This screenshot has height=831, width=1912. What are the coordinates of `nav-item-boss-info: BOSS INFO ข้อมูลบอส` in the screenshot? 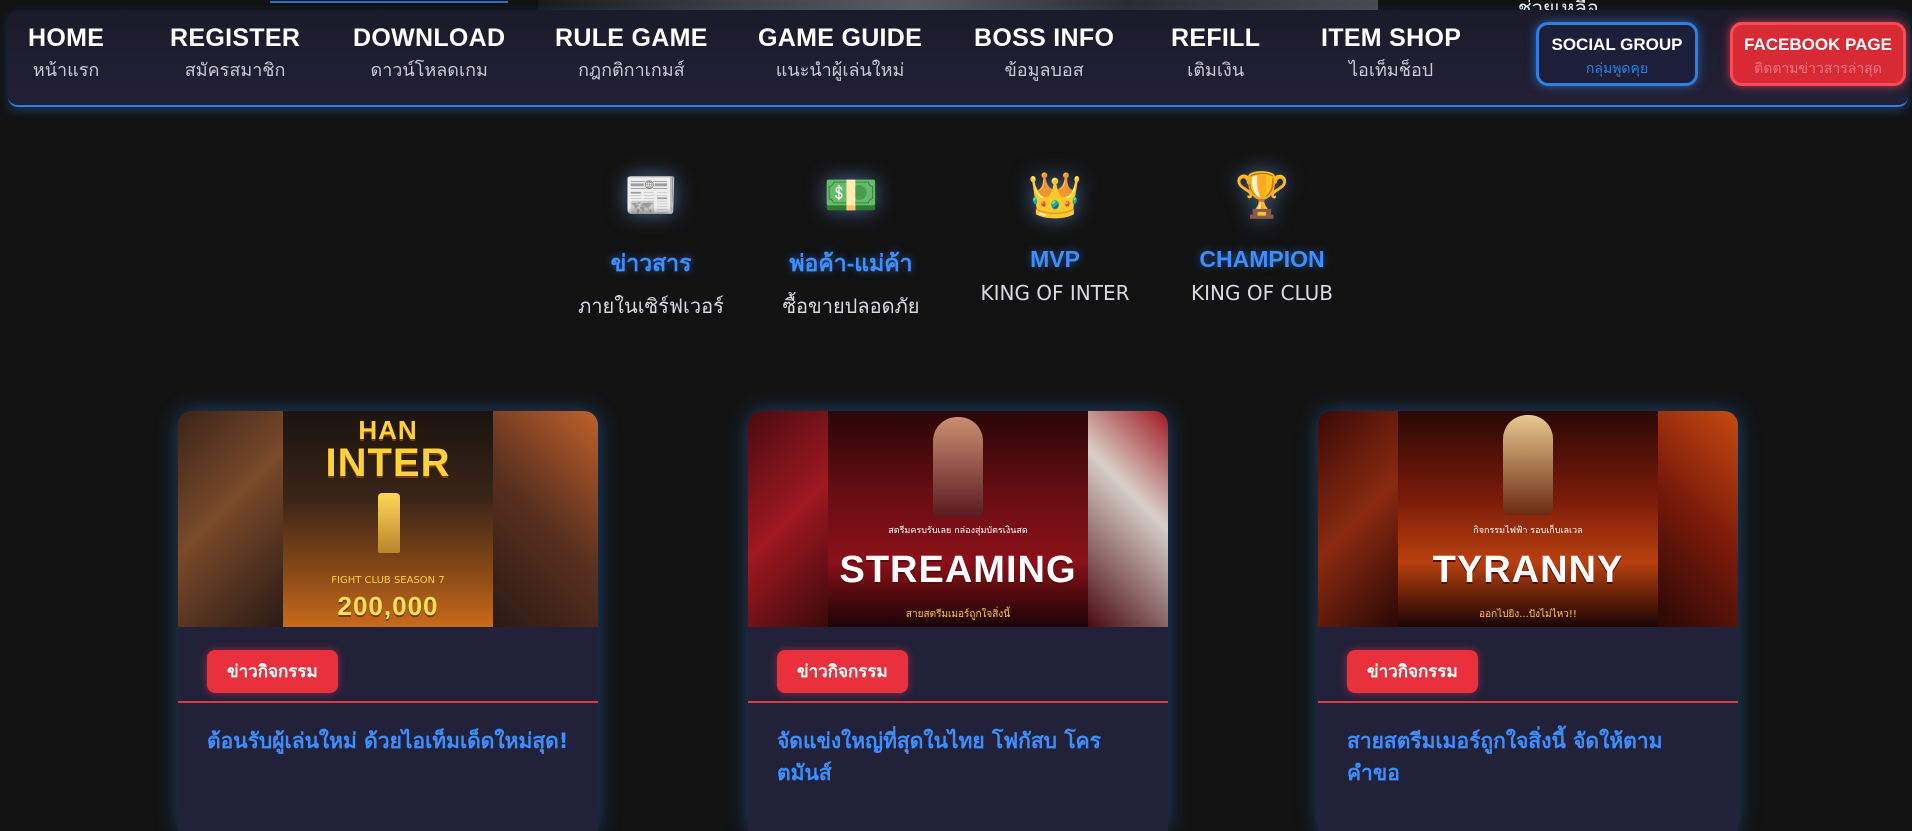 It's located at (1044, 54).